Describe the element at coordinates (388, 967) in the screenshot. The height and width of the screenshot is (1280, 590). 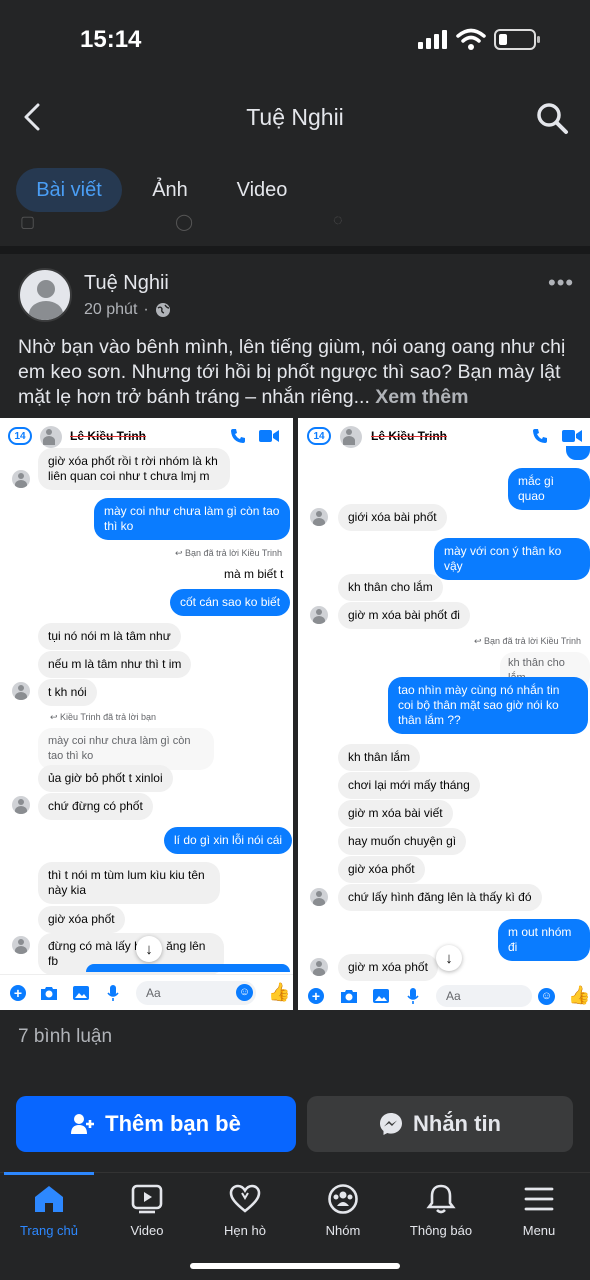
I see `msg-in: giờ m xóa phốt` at that location.